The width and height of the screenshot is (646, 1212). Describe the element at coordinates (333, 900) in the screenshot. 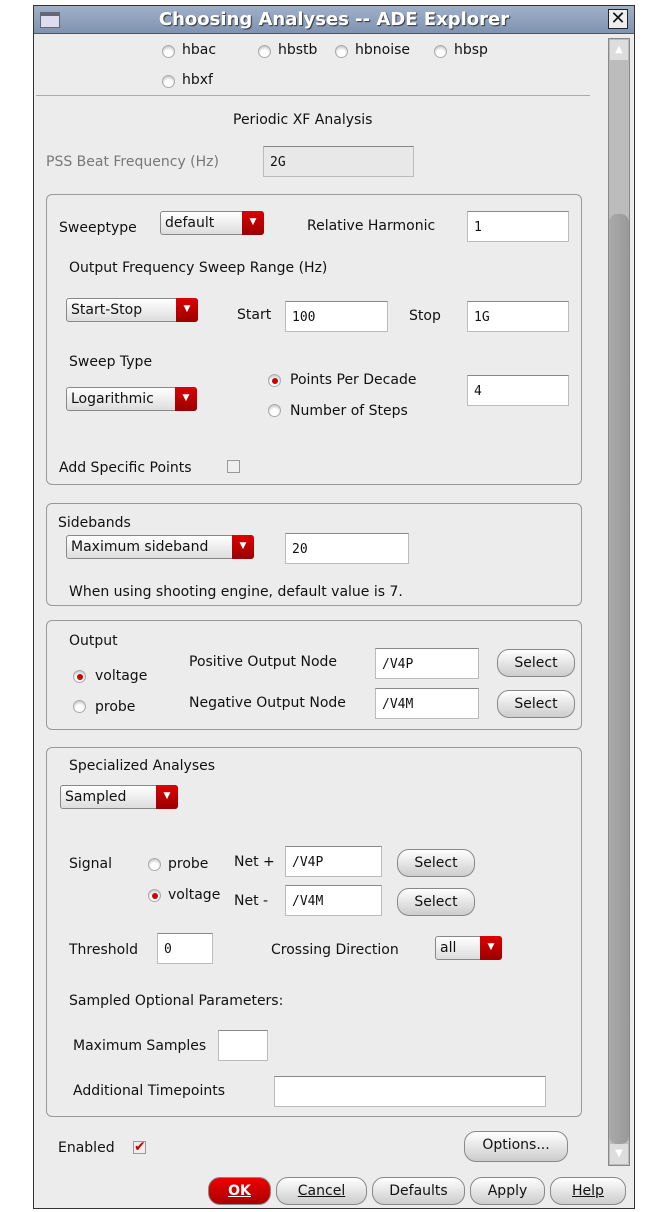

I see `netm-field: /V4M` at that location.